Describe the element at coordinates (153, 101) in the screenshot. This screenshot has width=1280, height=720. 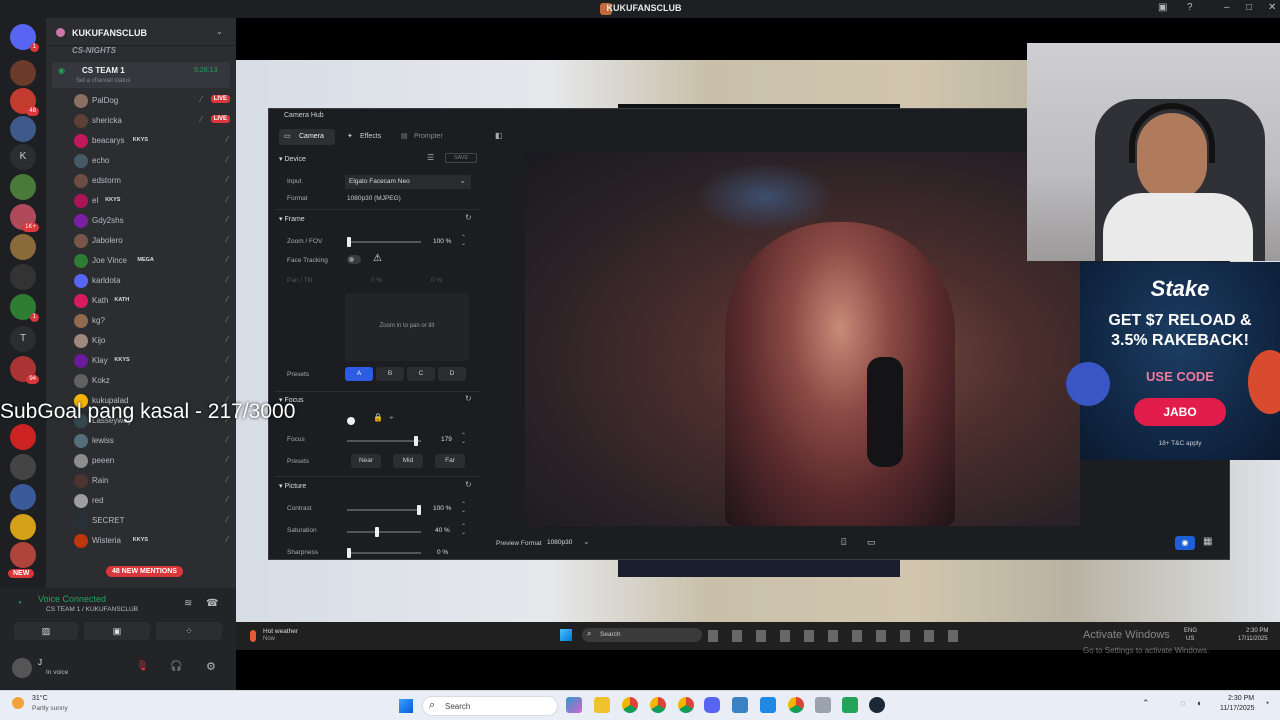
I see `member-row: PalDog LIVE ⁄` at that location.